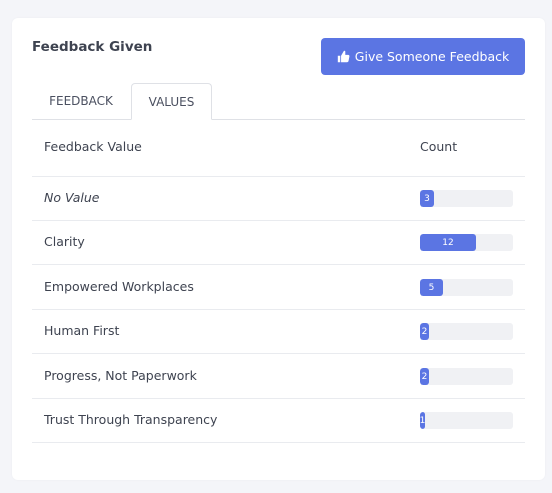  What do you see at coordinates (466, 420) in the screenshot?
I see `count-bar-track: 1` at bounding box center [466, 420].